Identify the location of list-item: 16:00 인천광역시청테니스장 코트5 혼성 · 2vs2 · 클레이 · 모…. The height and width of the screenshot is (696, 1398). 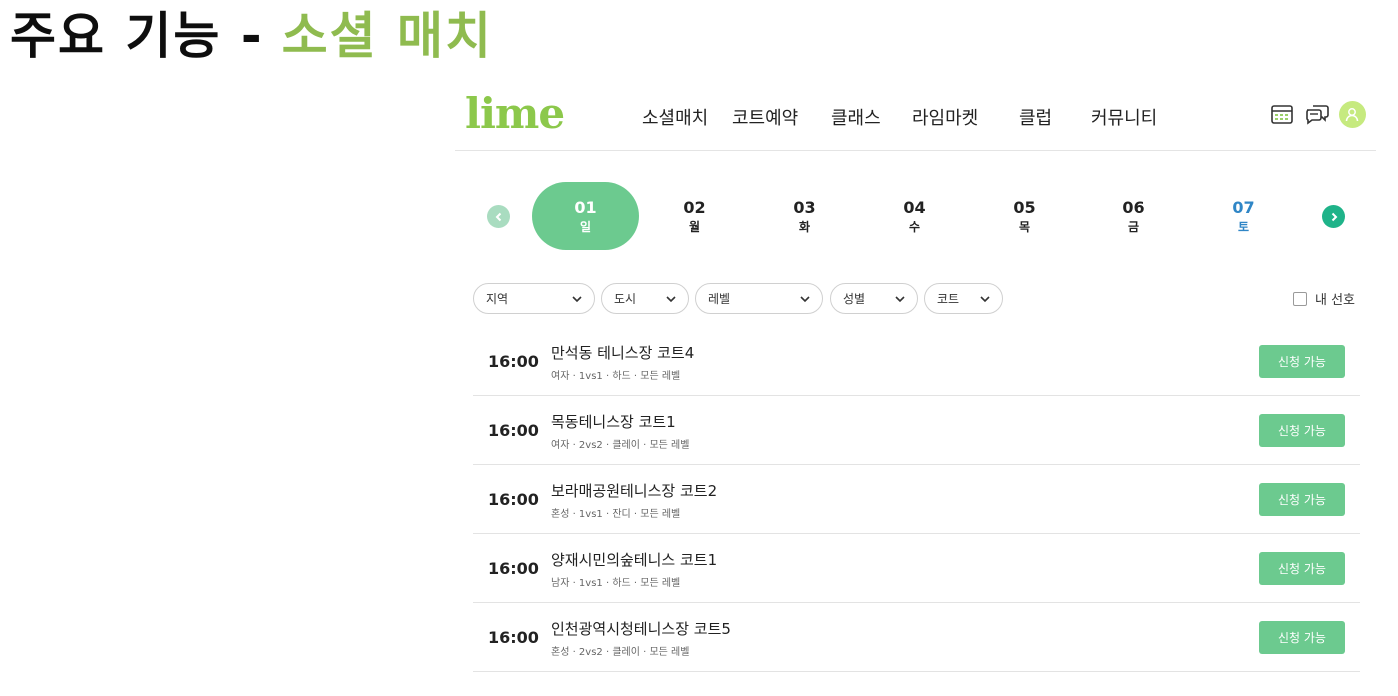
(916, 637).